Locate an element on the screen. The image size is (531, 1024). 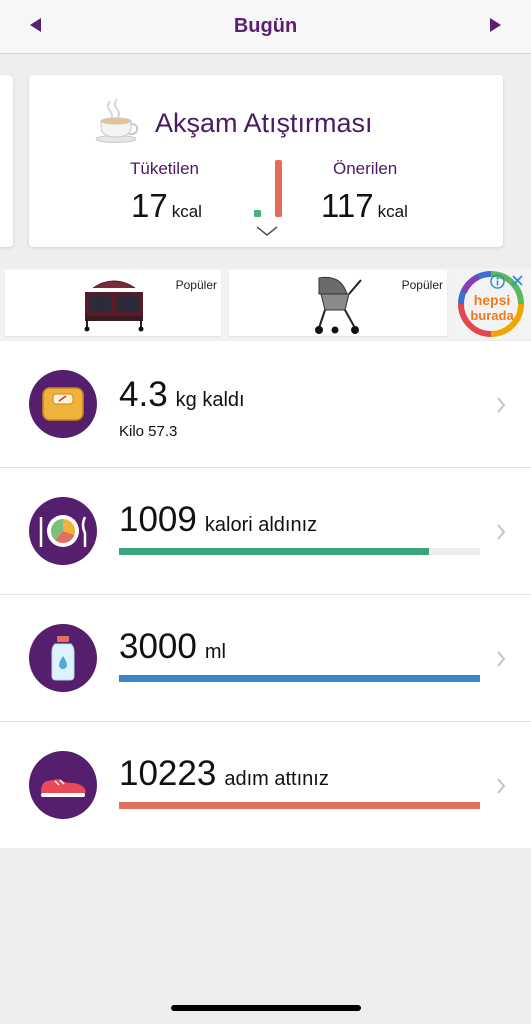
steps-progress-bar is located at coordinates (299, 805).